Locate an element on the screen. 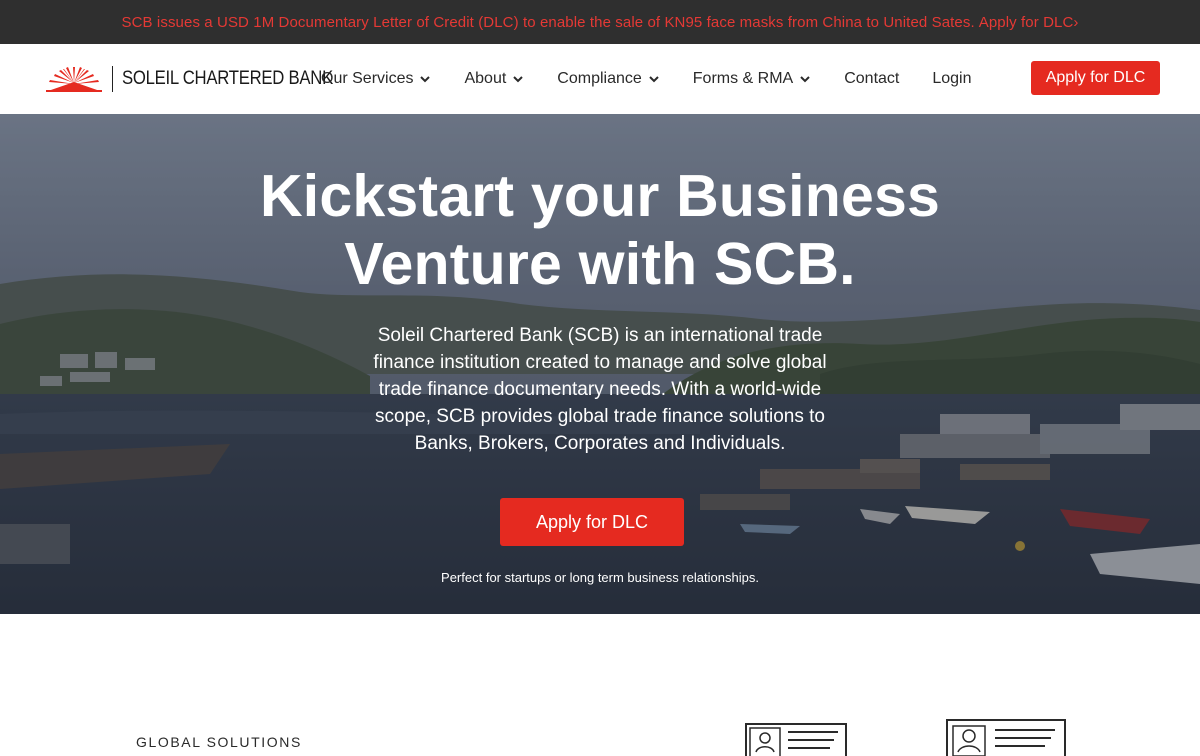 The image size is (1200, 756). passport-illustration-icon is located at coordinates (1006, 737).